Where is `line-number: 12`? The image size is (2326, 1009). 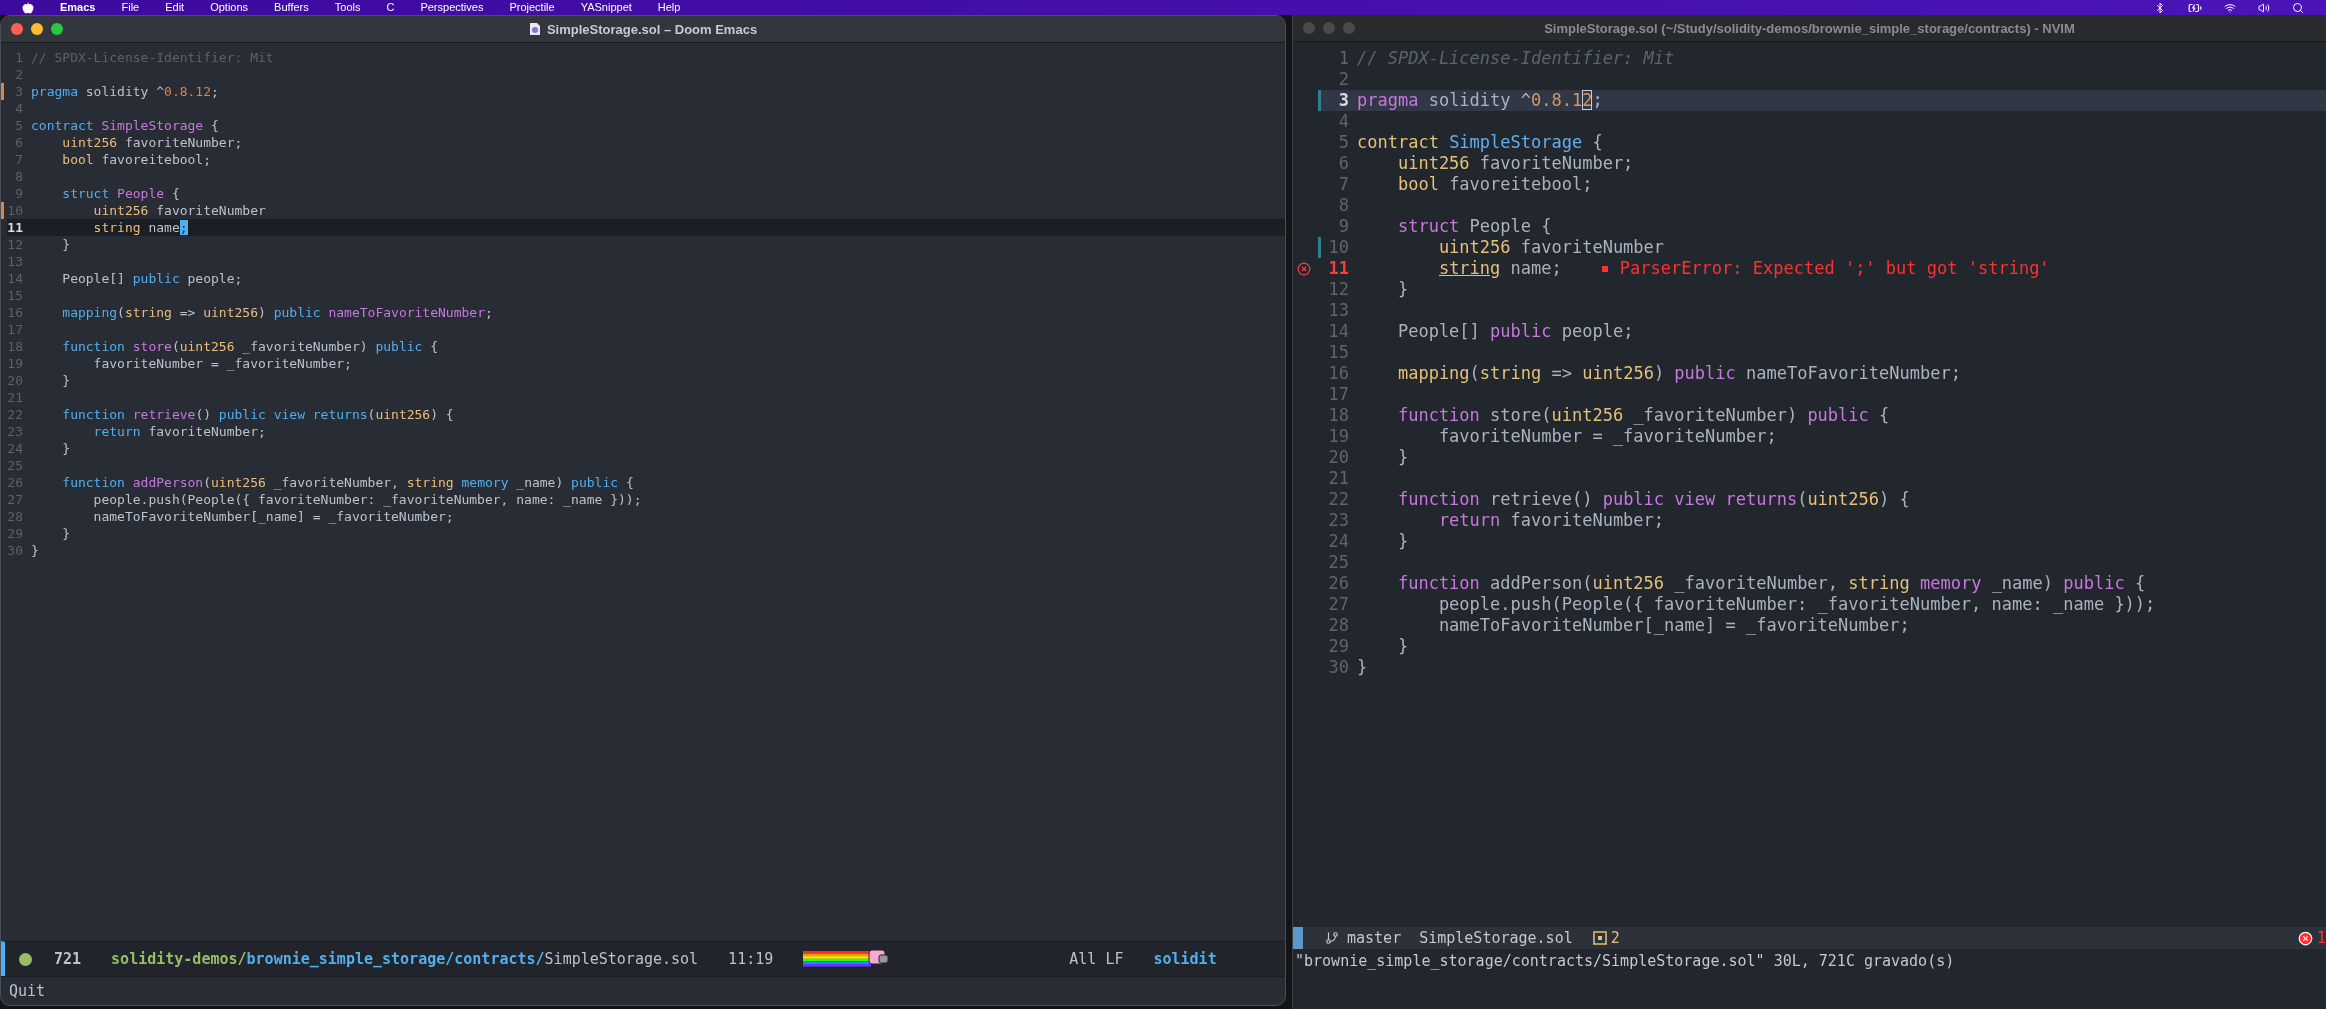
line-number: 12 is located at coordinates (1338, 289).